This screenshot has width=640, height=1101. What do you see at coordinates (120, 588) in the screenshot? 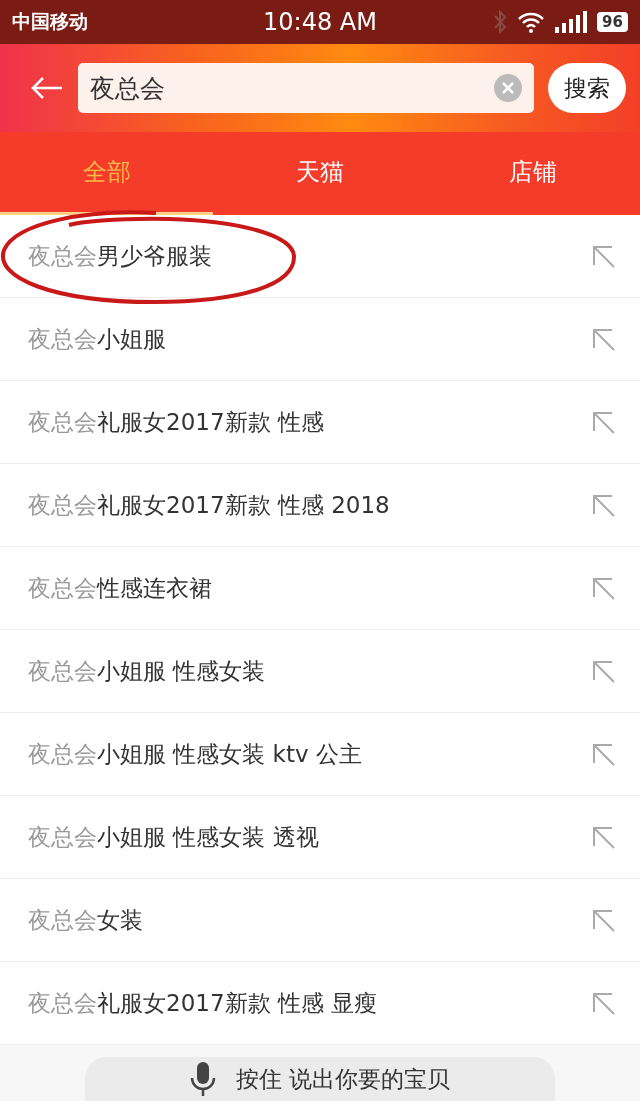
I see `suggestion-text: 夜总会性感连衣裙` at bounding box center [120, 588].